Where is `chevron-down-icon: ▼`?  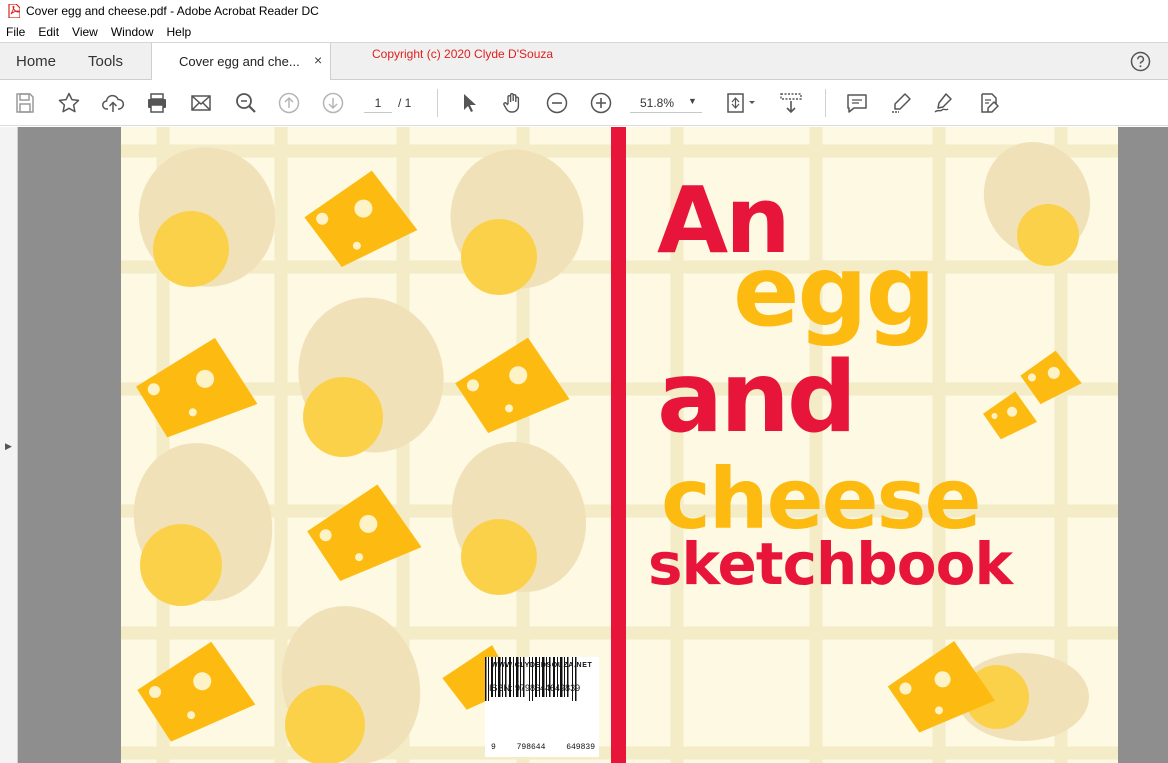 chevron-down-icon: ▼ is located at coordinates (692, 101).